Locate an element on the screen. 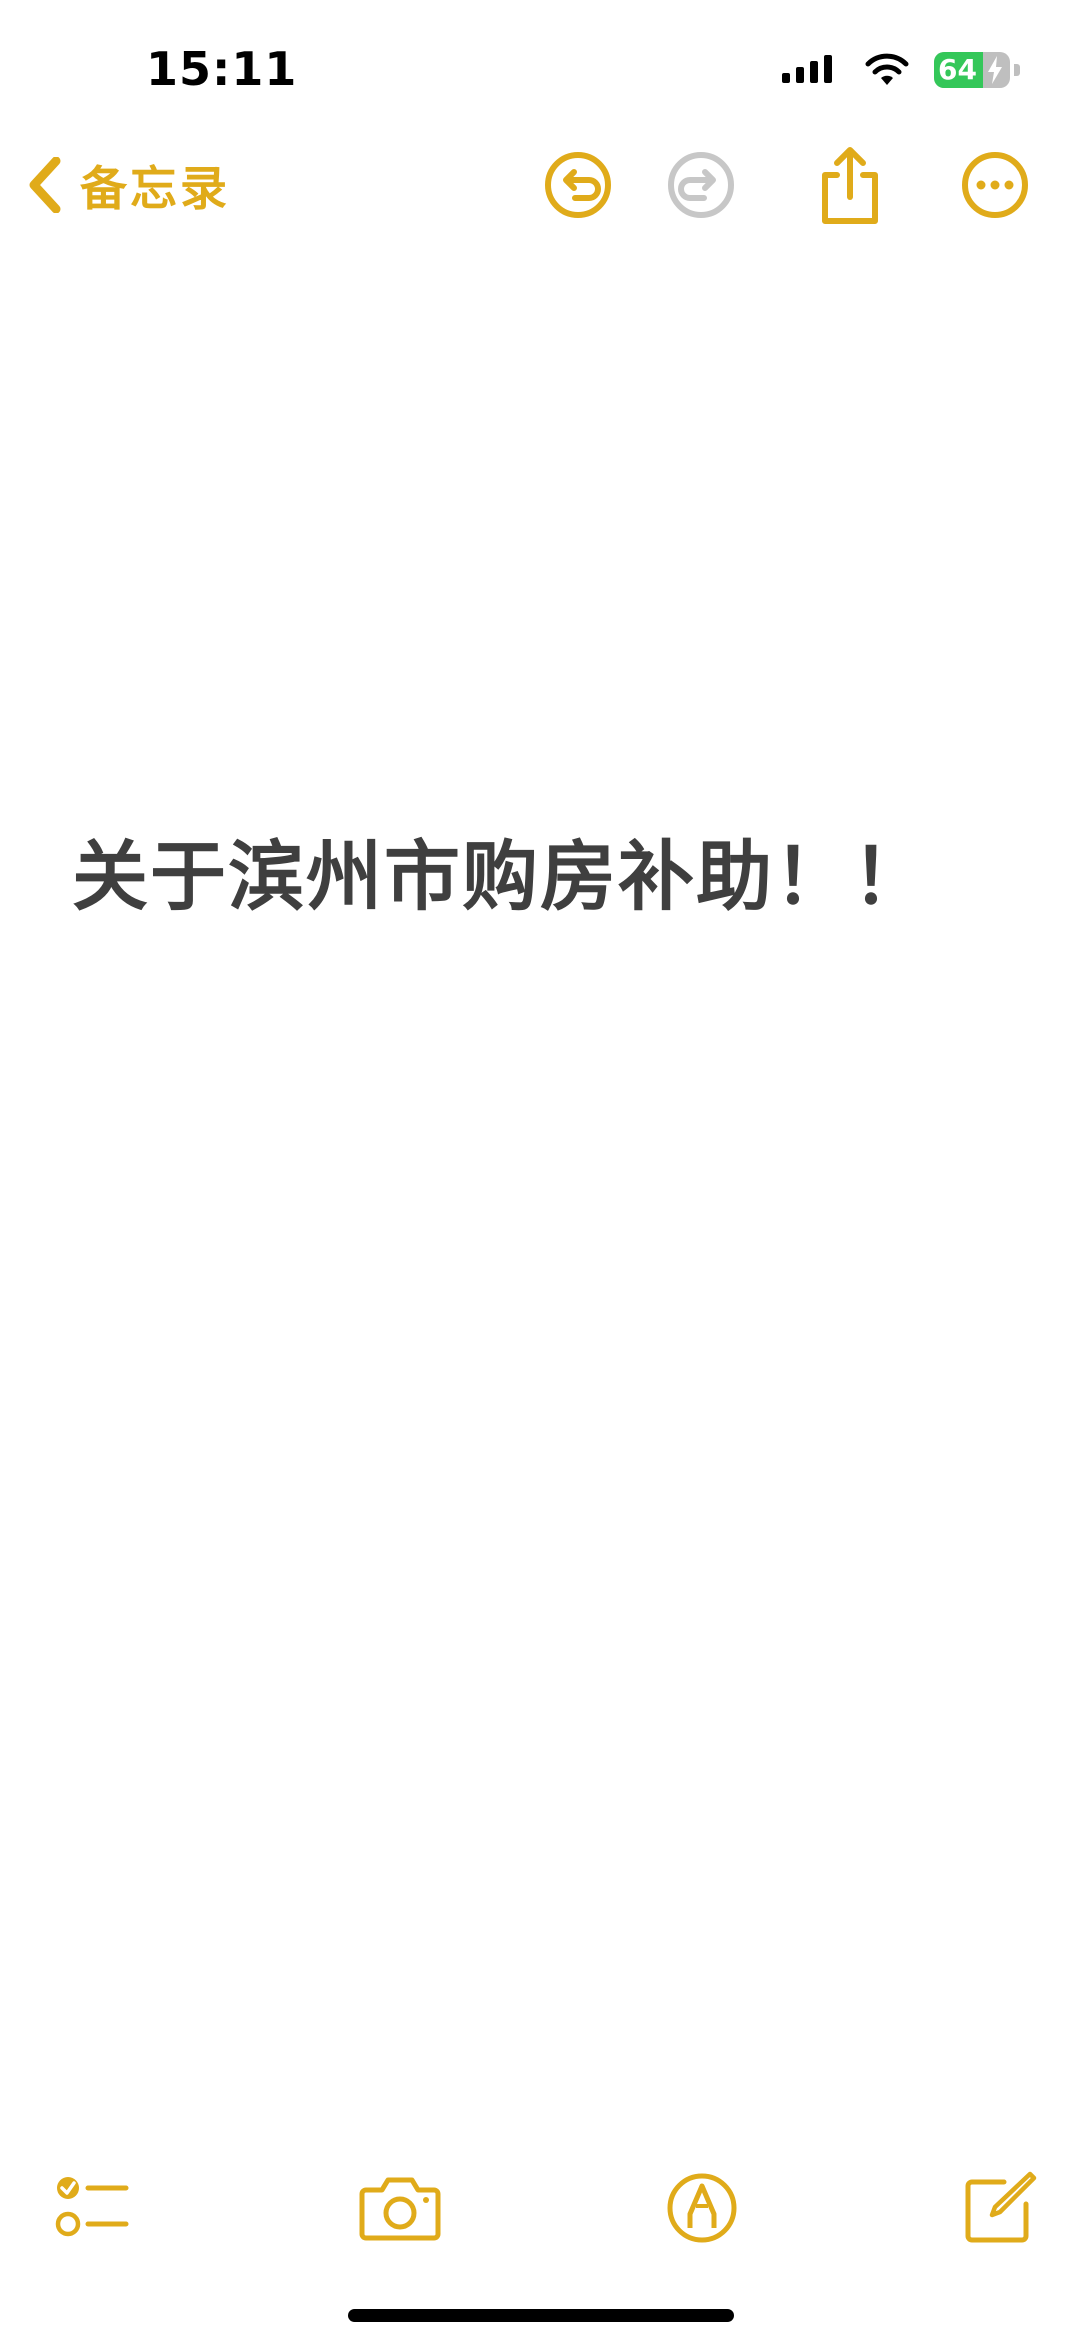 This screenshot has height=2341, width=1080. wifi-icon is located at coordinates (887, 69).